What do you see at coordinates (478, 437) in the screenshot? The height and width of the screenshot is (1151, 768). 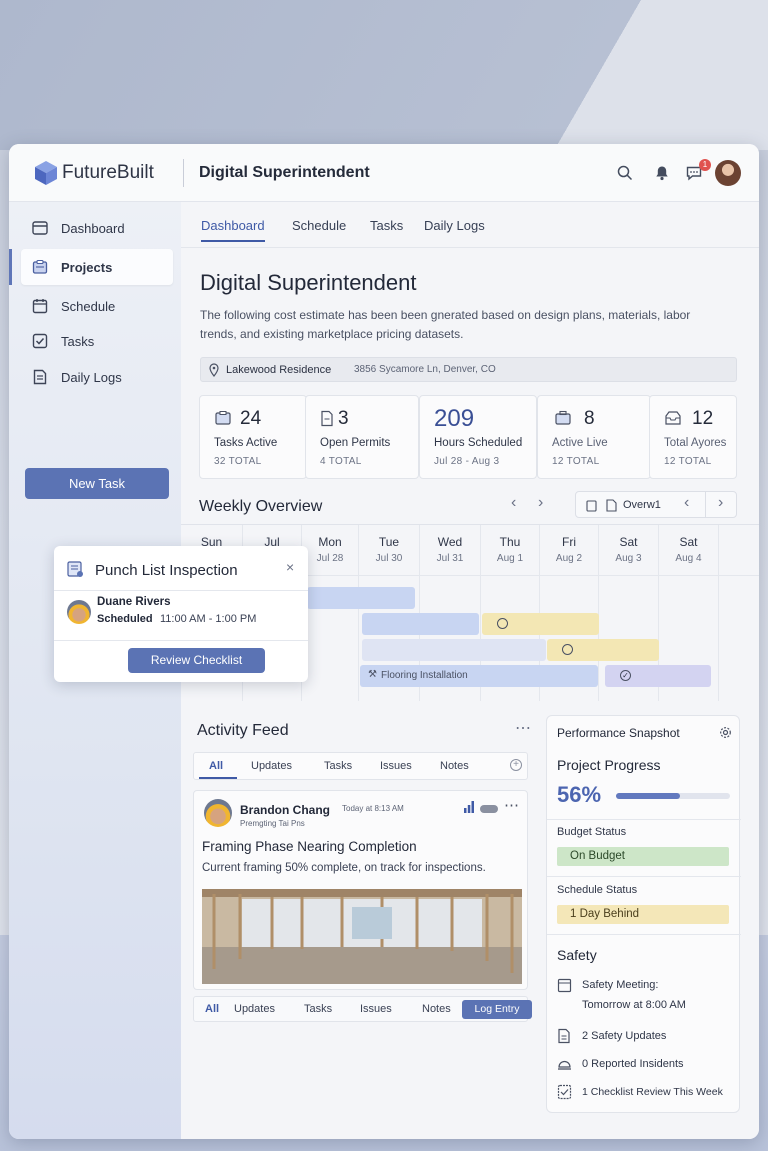 I see `stat-card-hours: 209 Hours Scheduled Jul 28 - Aug 3` at bounding box center [478, 437].